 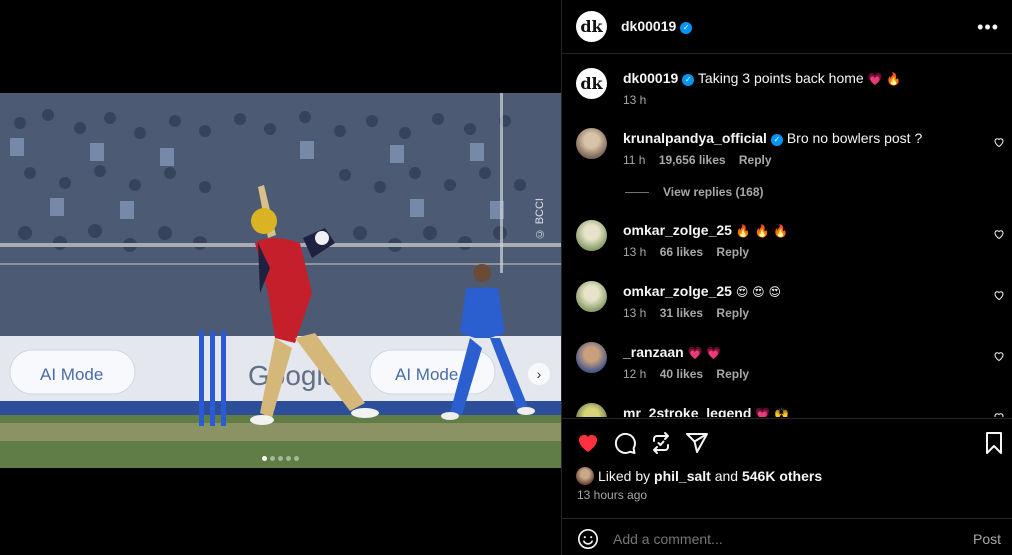 What do you see at coordinates (704, 353) in the screenshot?
I see `comment-text: 💗 💗` at bounding box center [704, 353].